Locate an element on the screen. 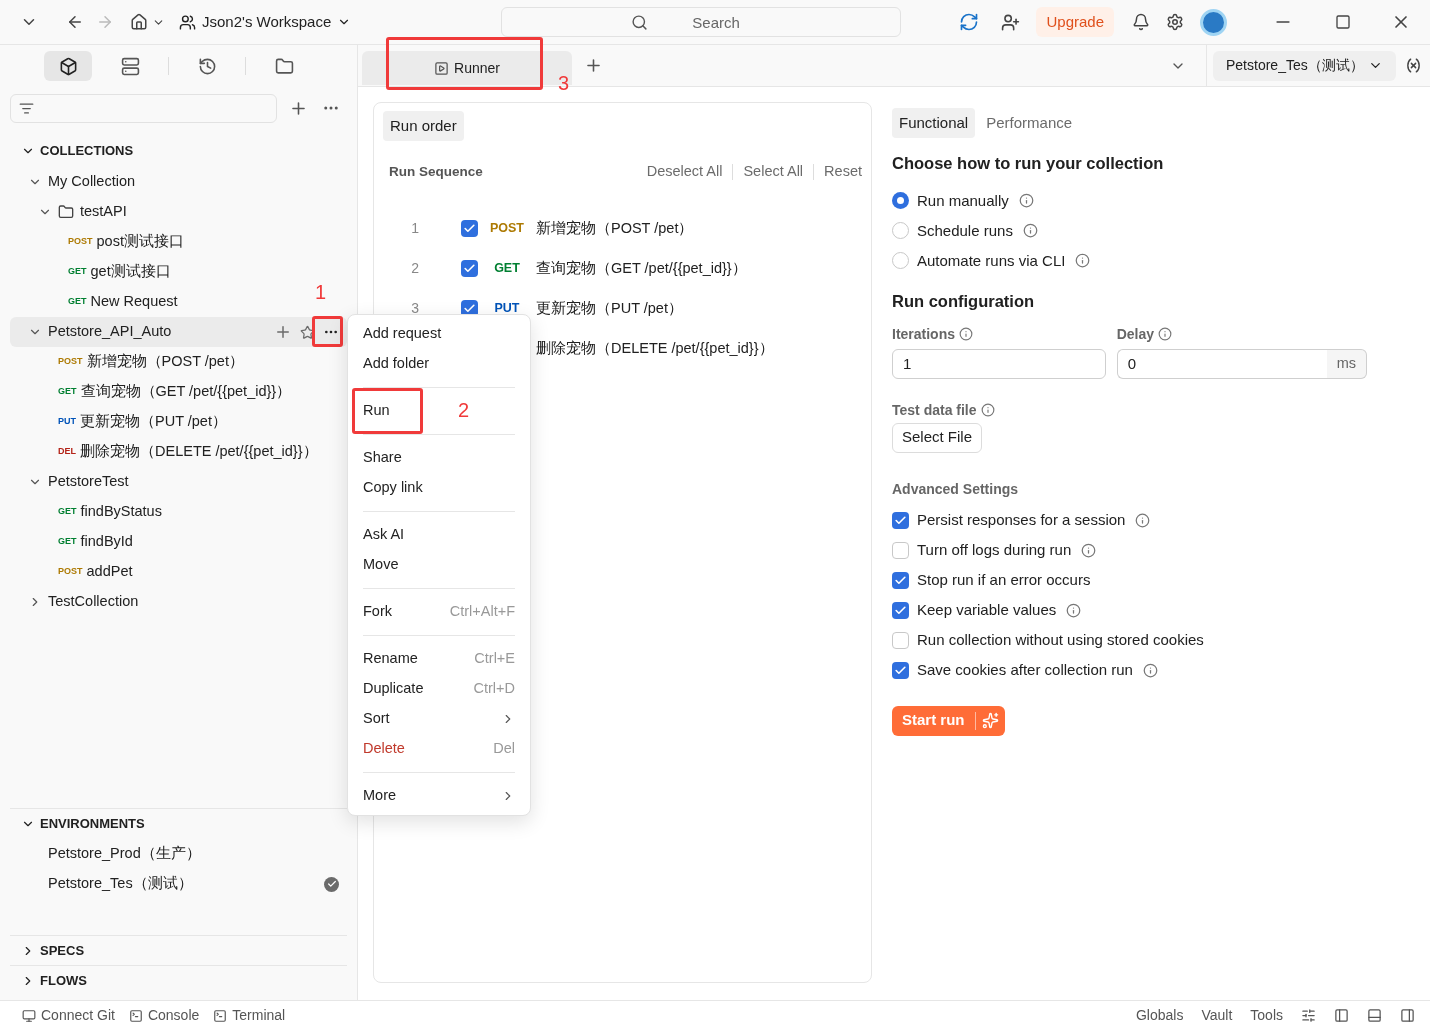 The width and height of the screenshot is (1430, 1030). workspace-selector: Json2's Workspace is located at coordinates (265, 22).